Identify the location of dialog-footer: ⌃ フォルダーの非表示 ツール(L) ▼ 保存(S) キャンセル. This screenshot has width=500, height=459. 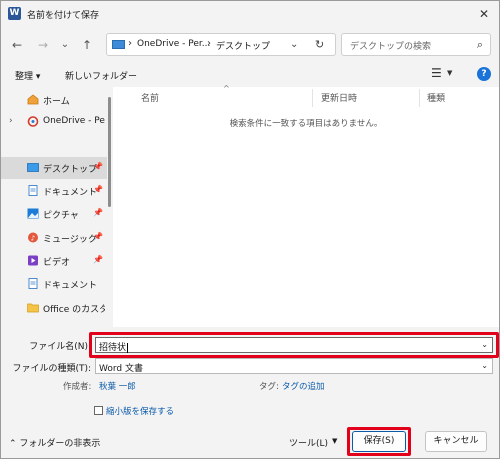
(250, 442).